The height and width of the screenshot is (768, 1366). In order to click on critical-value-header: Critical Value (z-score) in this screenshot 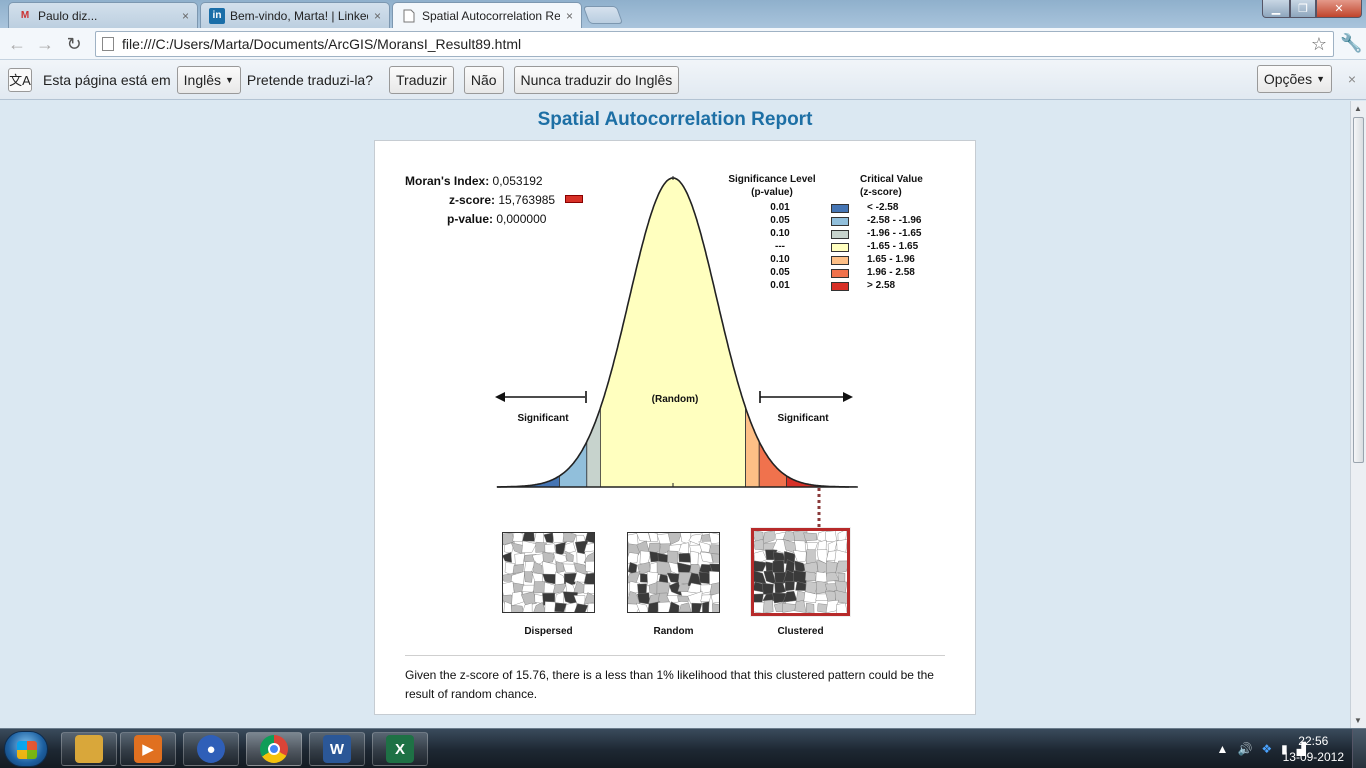, I will do `click(900, 186)`.